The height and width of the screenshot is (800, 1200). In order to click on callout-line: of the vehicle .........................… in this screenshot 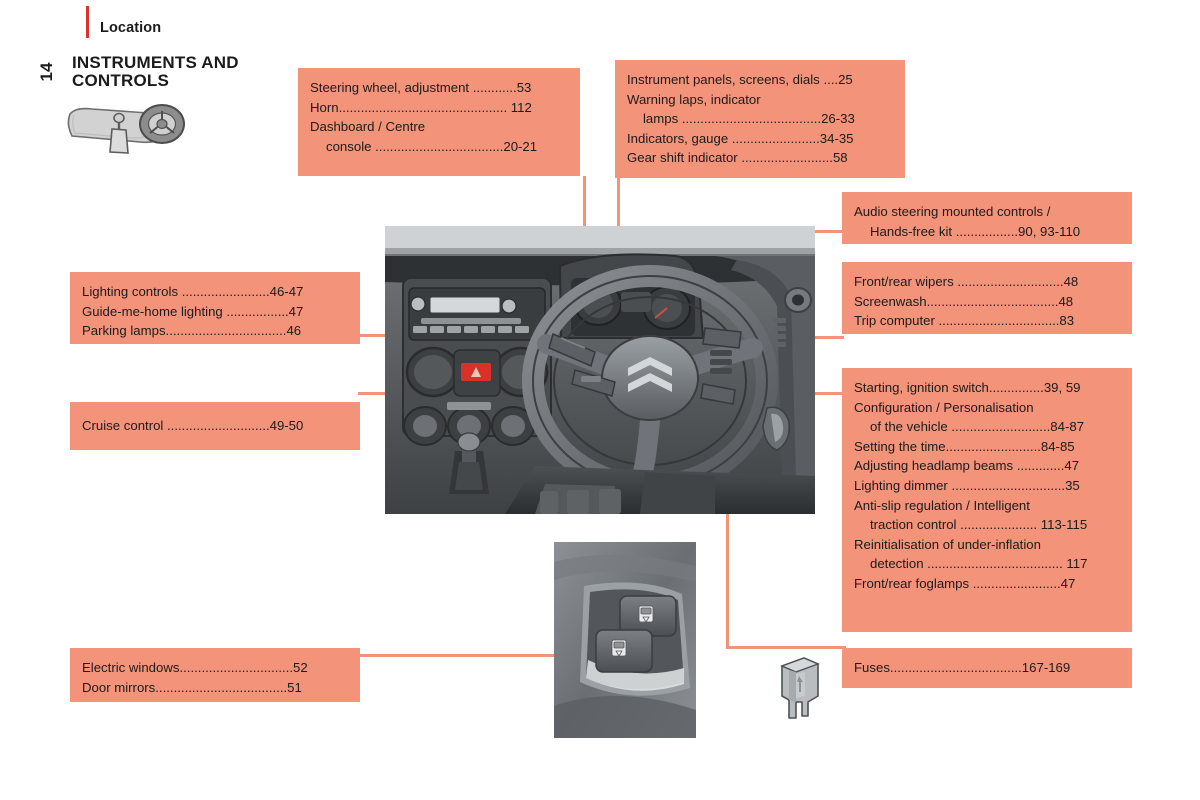, I will do `click(977, 427)`.